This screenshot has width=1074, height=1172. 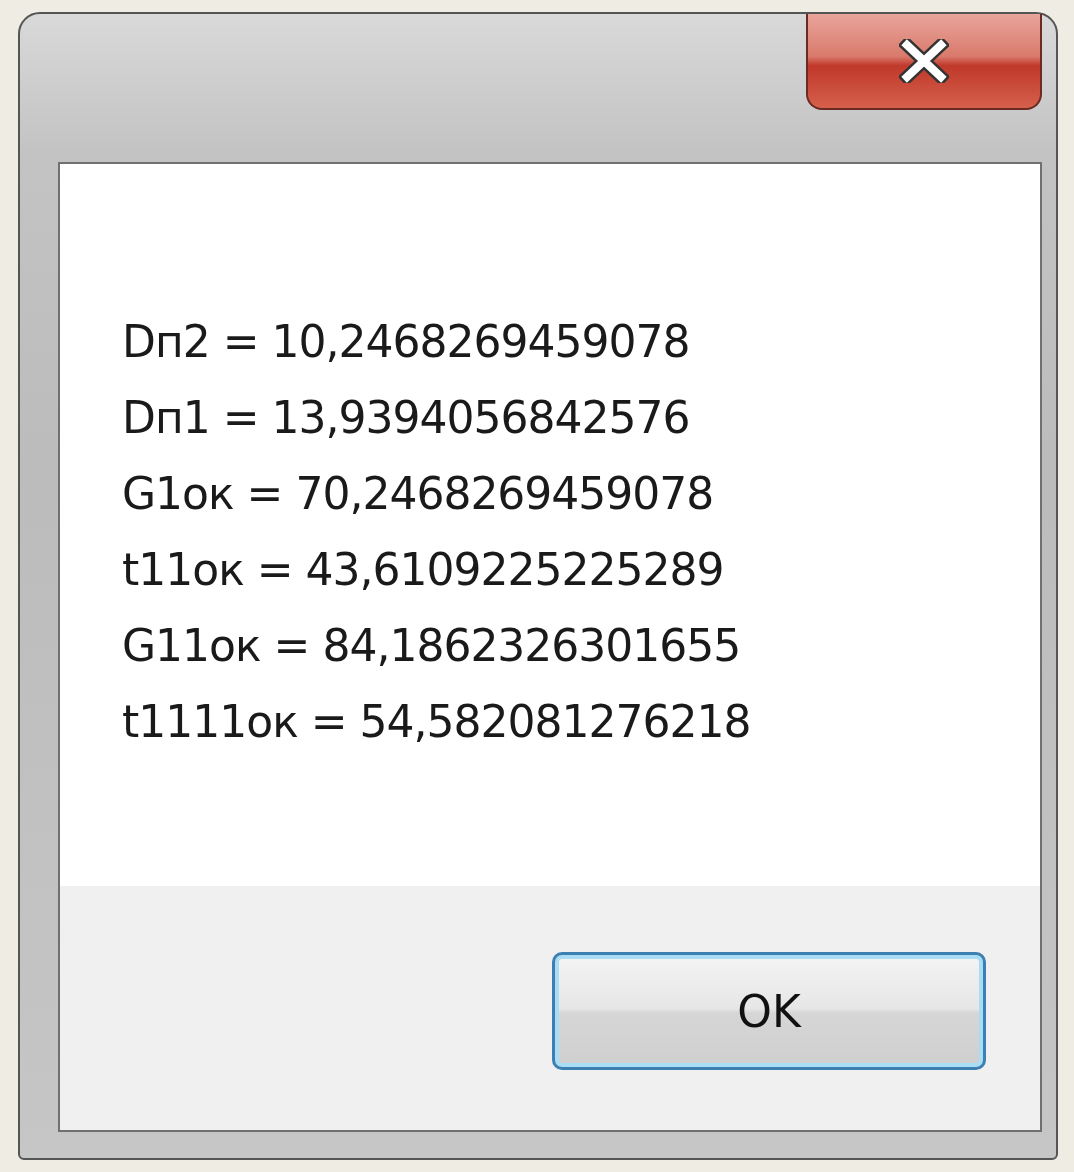 I want to click on close-button, so click(x=924, y=62).